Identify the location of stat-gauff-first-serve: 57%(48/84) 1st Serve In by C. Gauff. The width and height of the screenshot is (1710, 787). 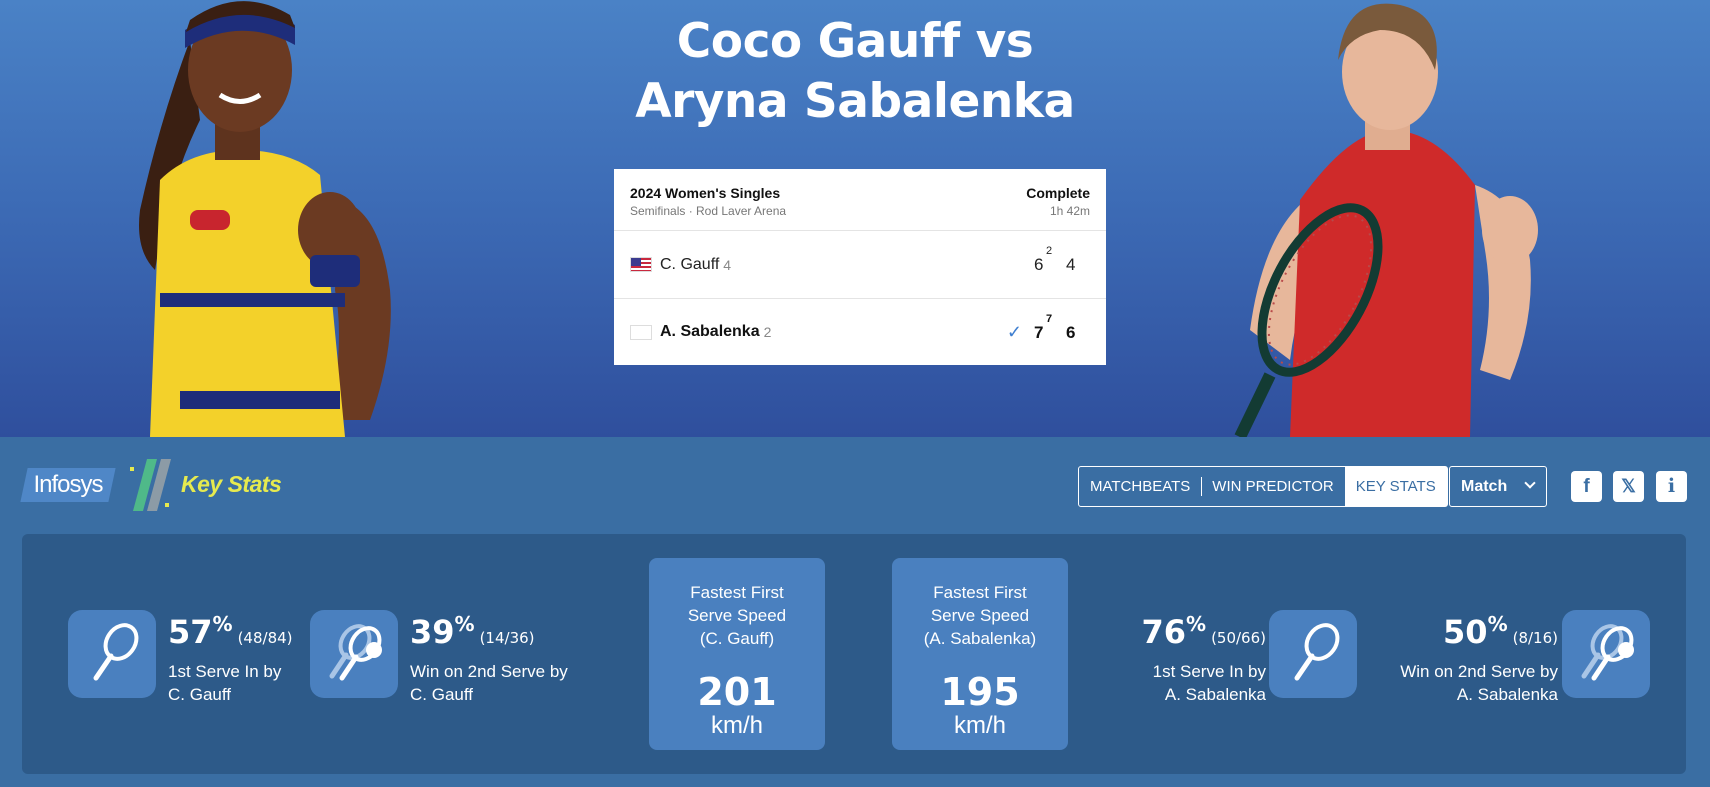
(230, 658).